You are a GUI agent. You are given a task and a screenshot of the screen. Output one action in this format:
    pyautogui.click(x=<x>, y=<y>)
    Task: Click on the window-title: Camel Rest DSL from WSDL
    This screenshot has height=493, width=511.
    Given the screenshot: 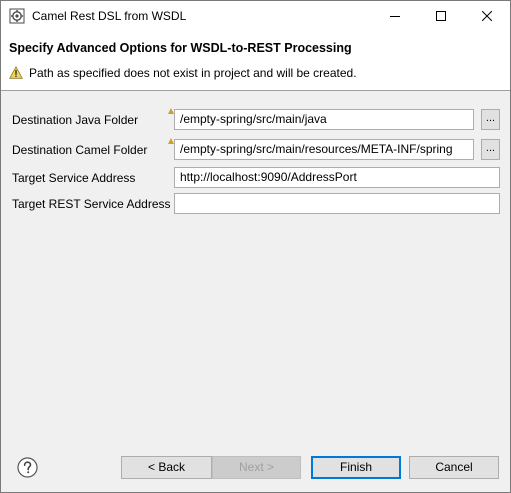 What is the action you would take?
    pyautogui.click(x=109, y=16)
    